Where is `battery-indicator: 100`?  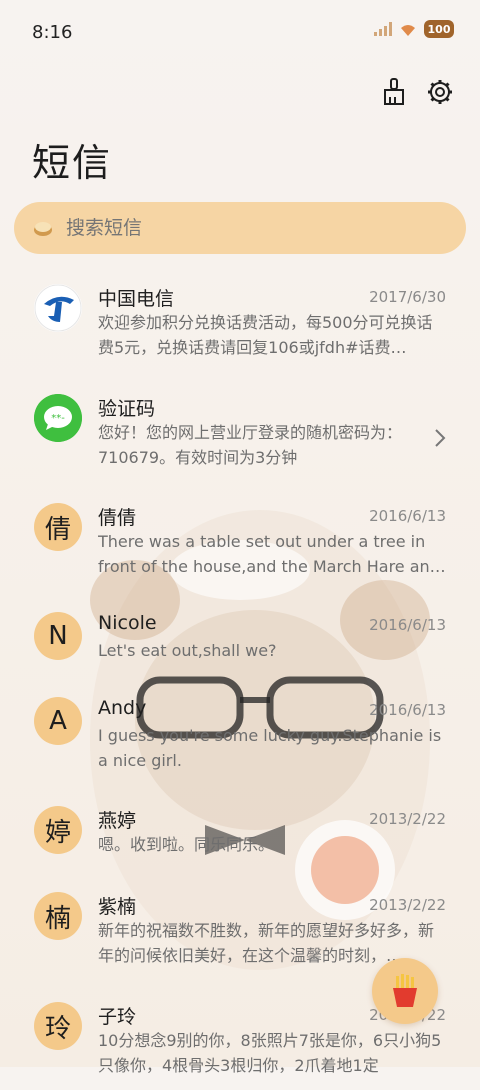
battery-indicator: 100 is located at coordinates (439, 29).